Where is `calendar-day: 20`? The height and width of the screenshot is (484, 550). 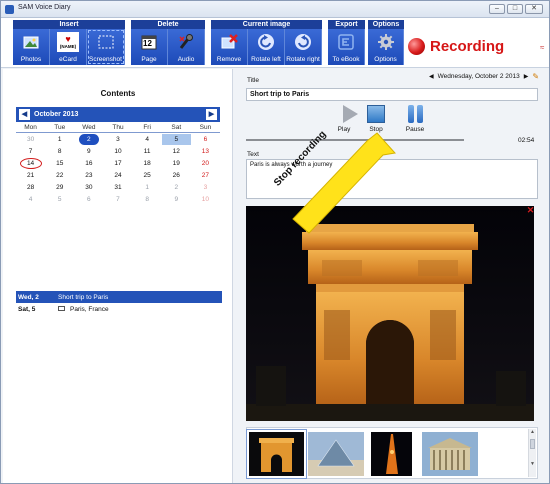 calendar-day: 20 is located at coordinates (205, 163).